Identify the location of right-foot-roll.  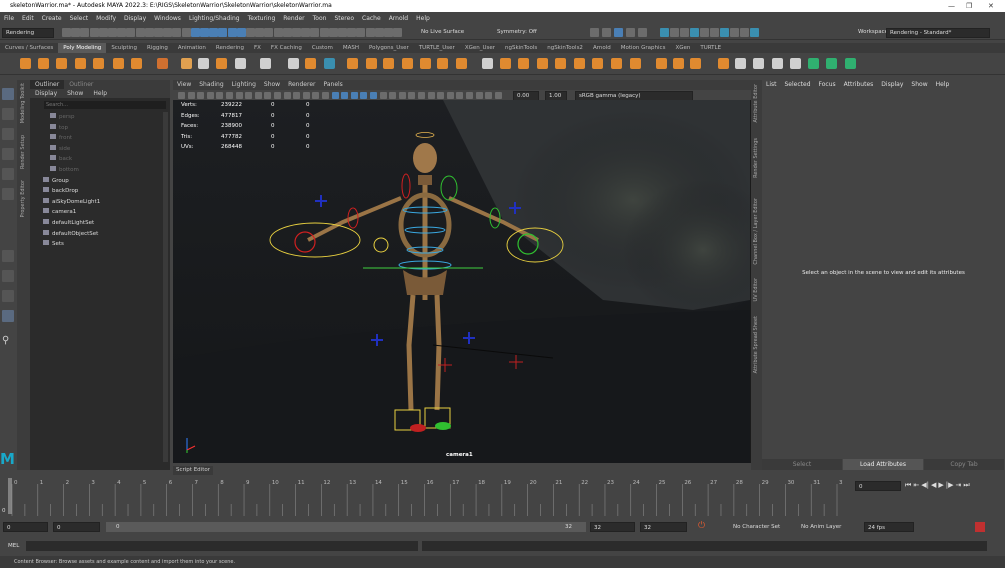
(443, 426).